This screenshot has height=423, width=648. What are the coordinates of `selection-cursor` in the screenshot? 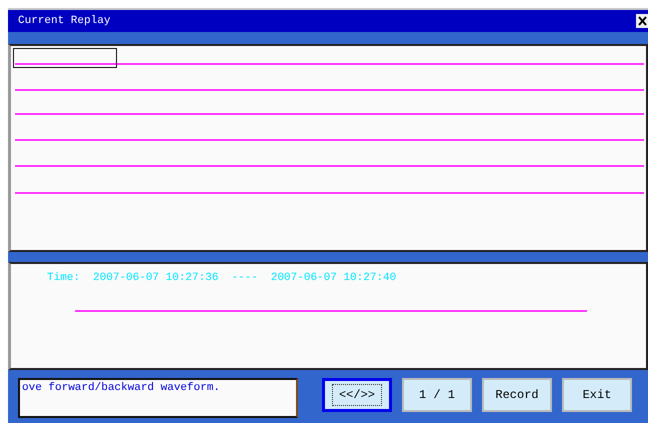 It's located at (65, 58).